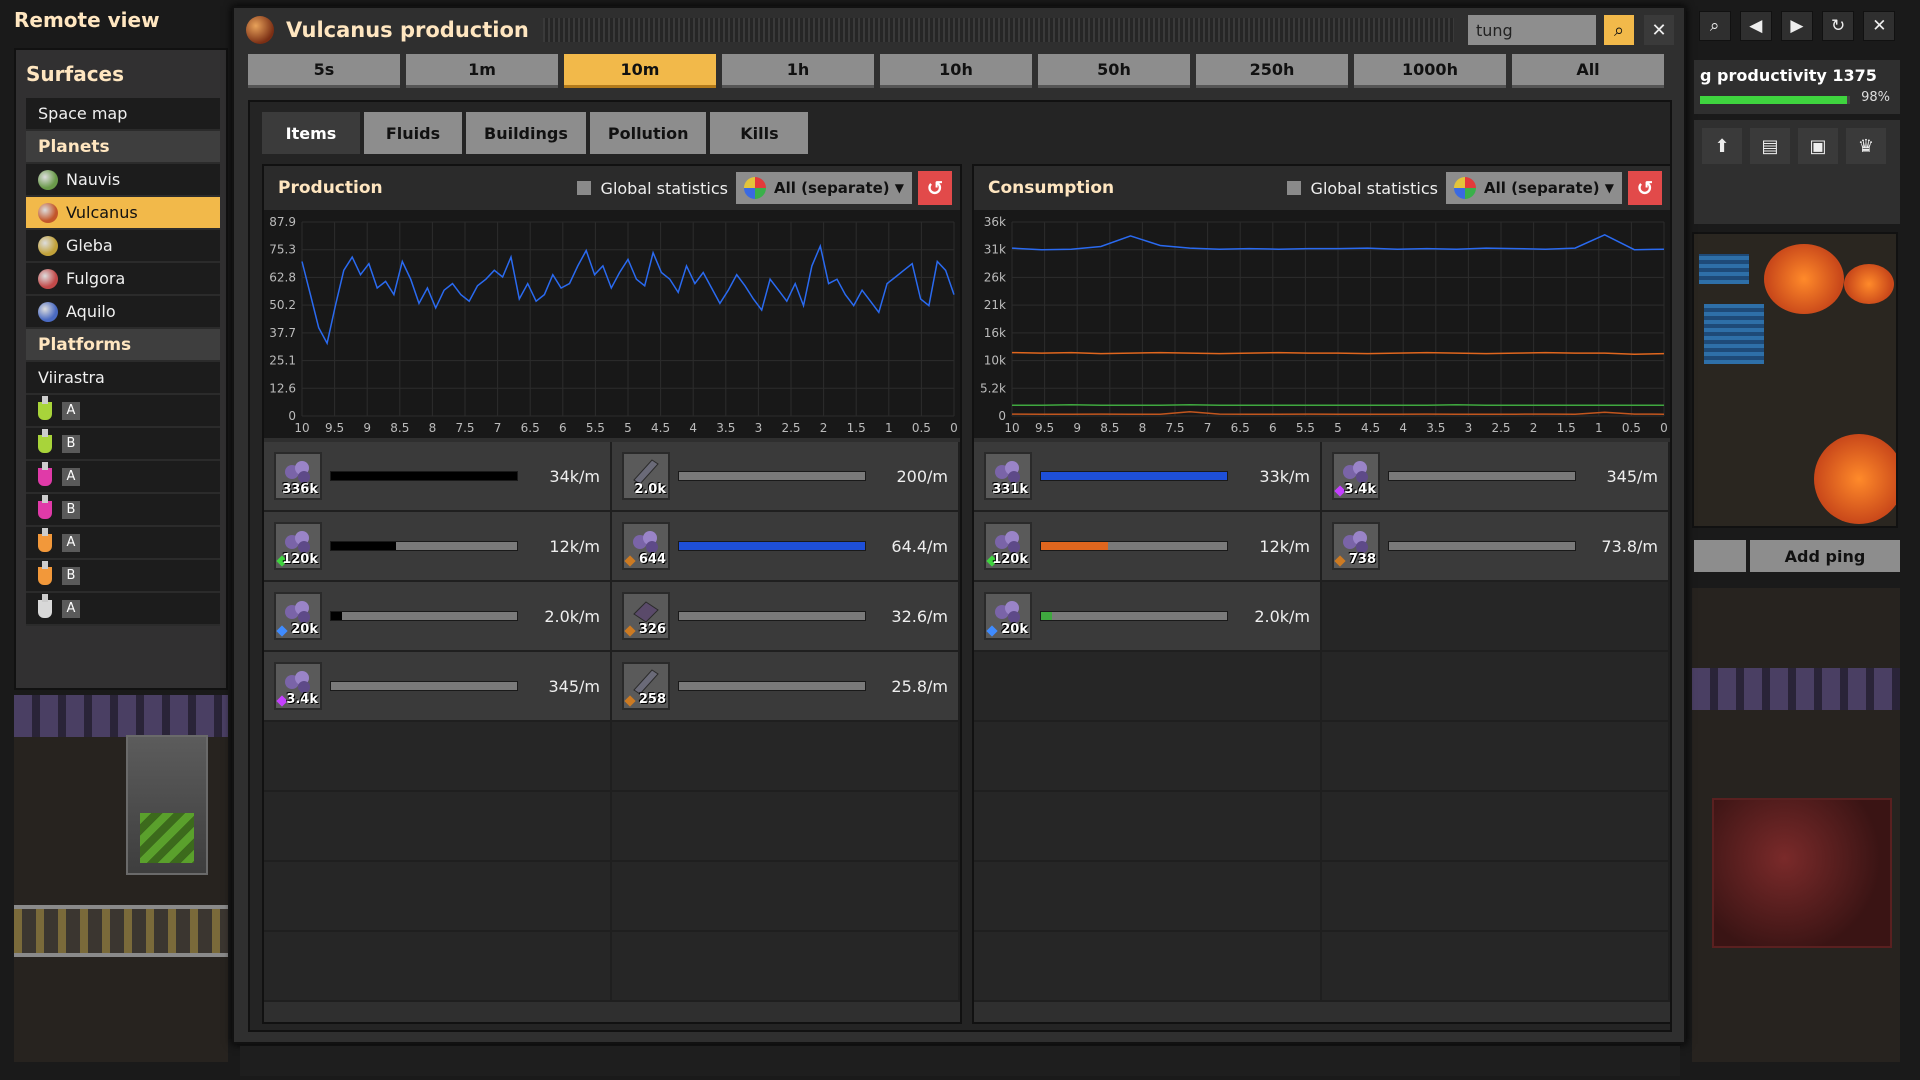 This screenshot has width=1920, height=1080. What do you see at coordinates (648, 133) in the screenshot?
I see `tab-pollution: Pollution` at bounding box center [648, 133].